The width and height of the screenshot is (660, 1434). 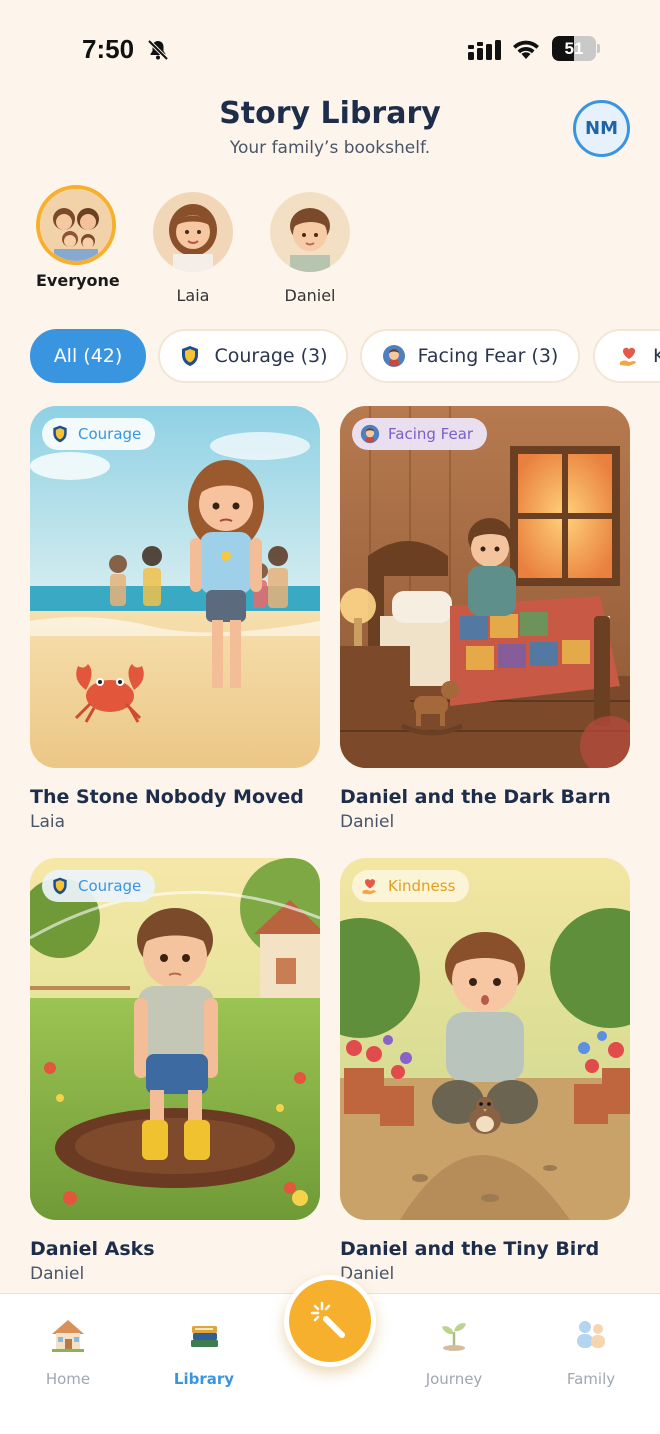 I want to click on status-time: 7:50, so click(x=108, y=49).